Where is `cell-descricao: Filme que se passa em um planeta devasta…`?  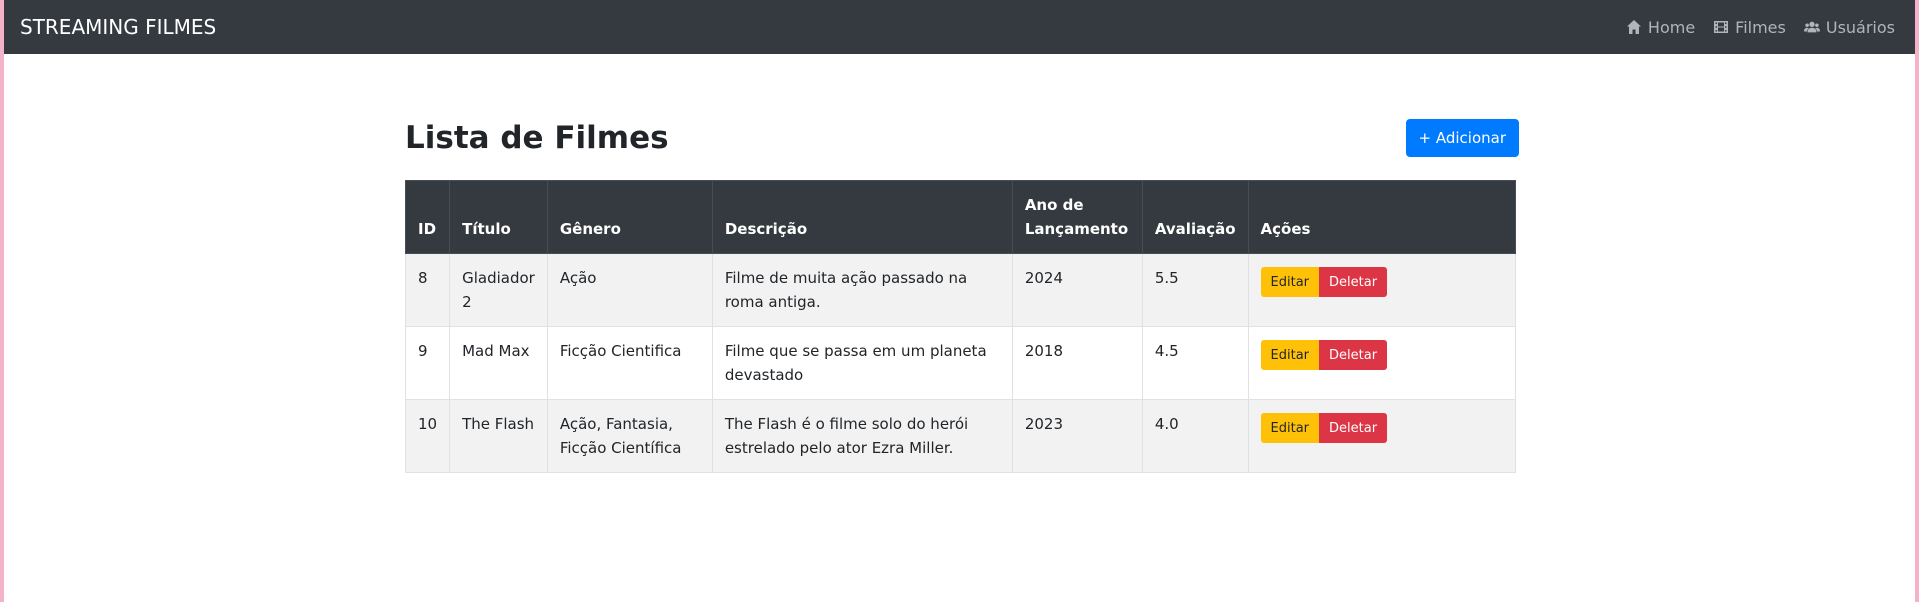 cell-descricao: Filme que se passa em um planeta devasta… is located at coordinates (862, 363).